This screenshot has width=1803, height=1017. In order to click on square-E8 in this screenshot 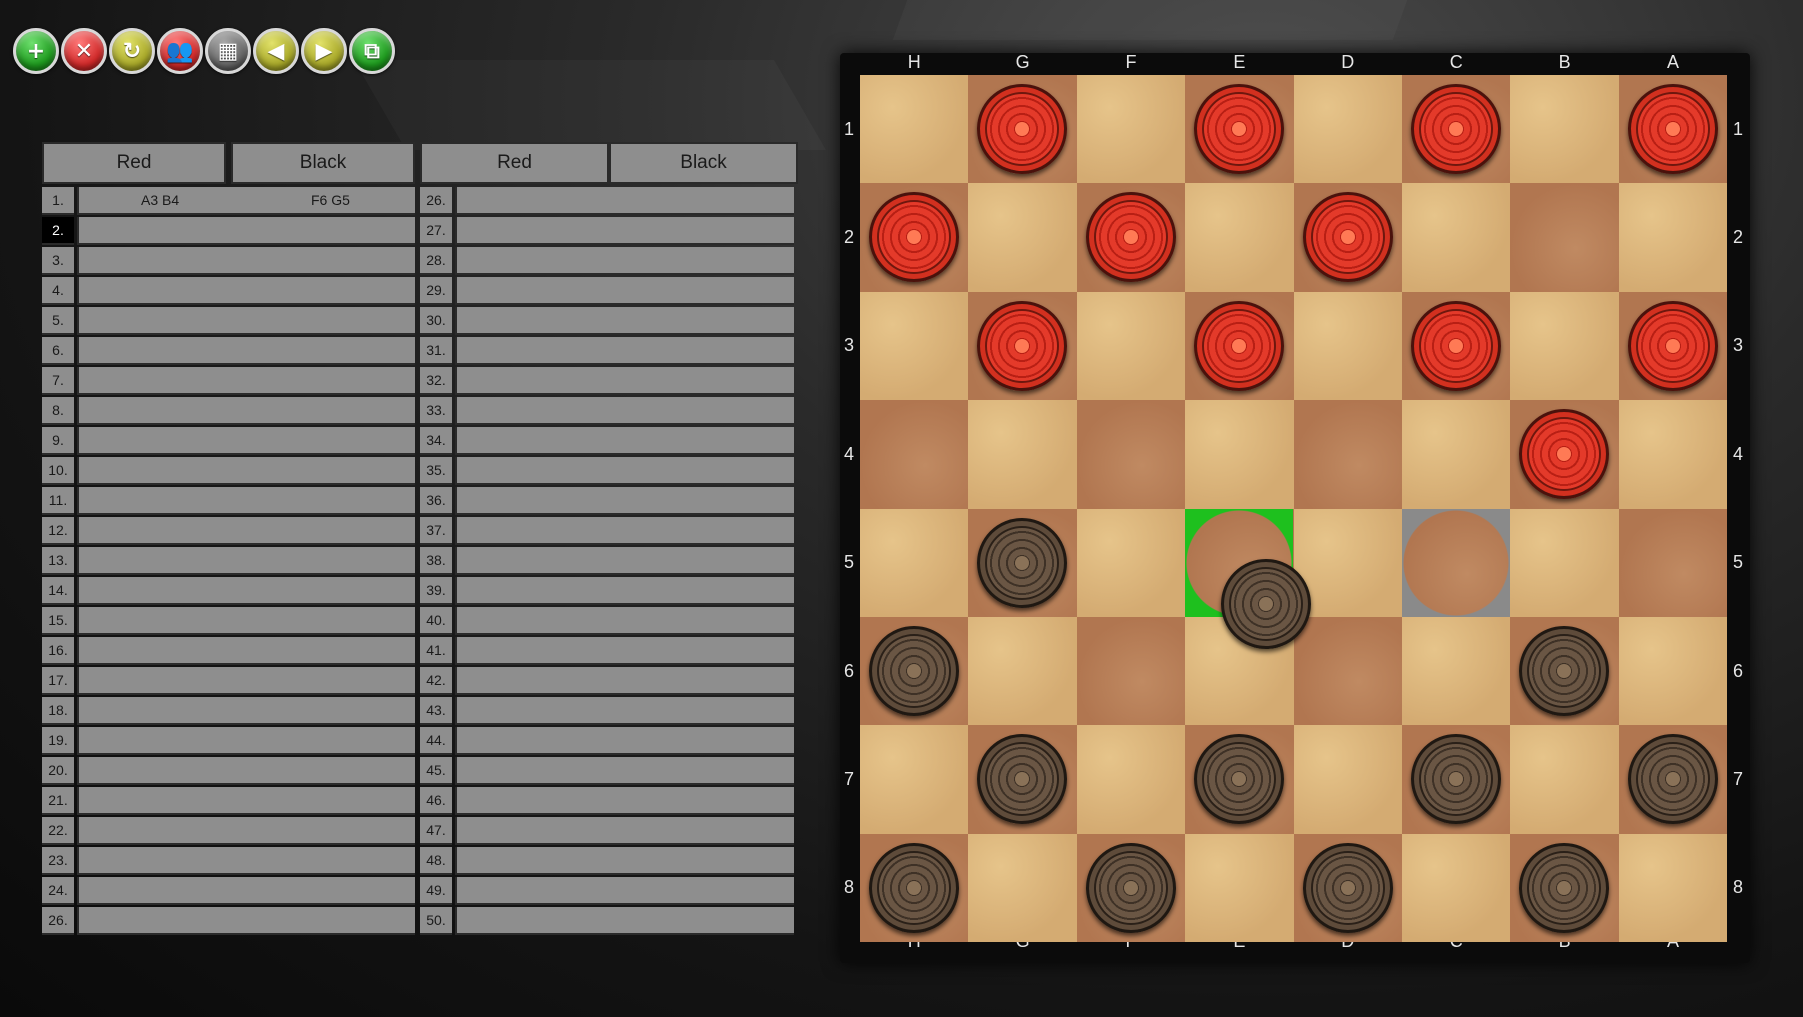, I will do `click(1239, 888)`.